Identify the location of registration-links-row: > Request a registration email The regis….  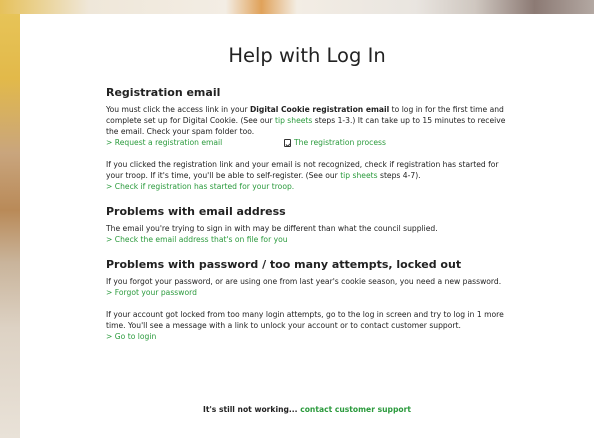
(311, 142).